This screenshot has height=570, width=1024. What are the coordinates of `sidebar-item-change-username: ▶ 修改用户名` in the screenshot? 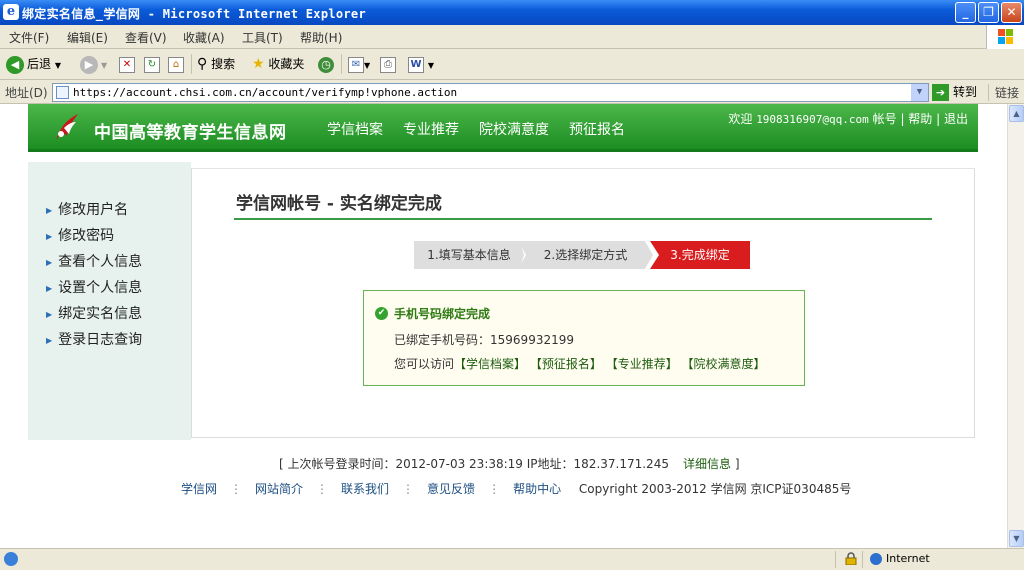 It's located at (87, 209).